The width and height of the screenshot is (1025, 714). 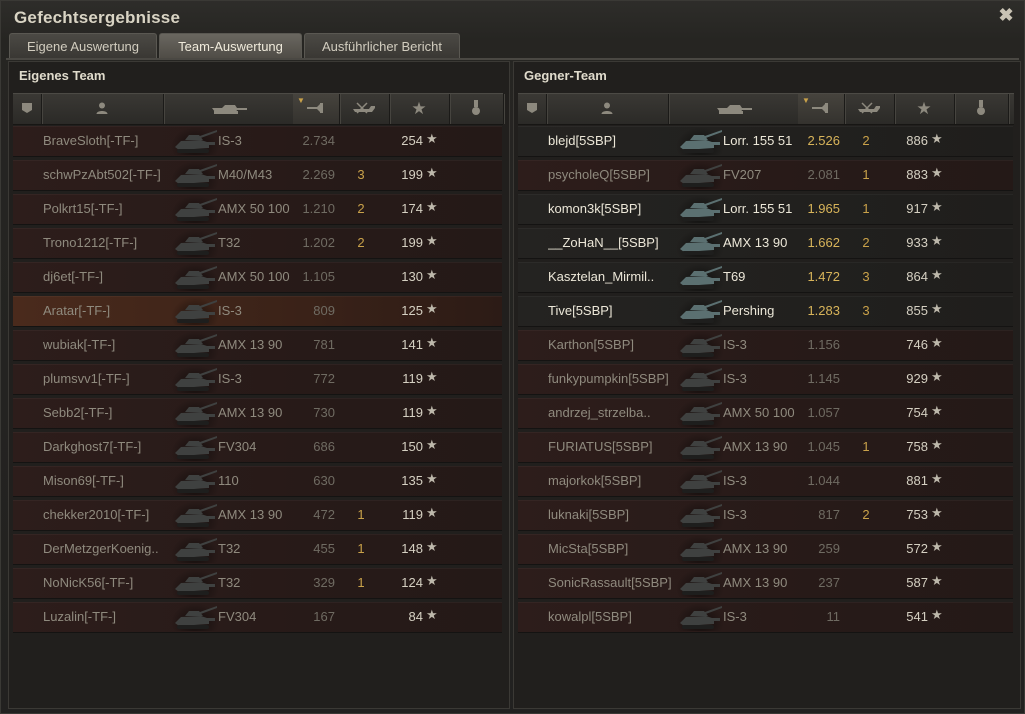 I want to click on kills-icon, so click(x=869, y=109).